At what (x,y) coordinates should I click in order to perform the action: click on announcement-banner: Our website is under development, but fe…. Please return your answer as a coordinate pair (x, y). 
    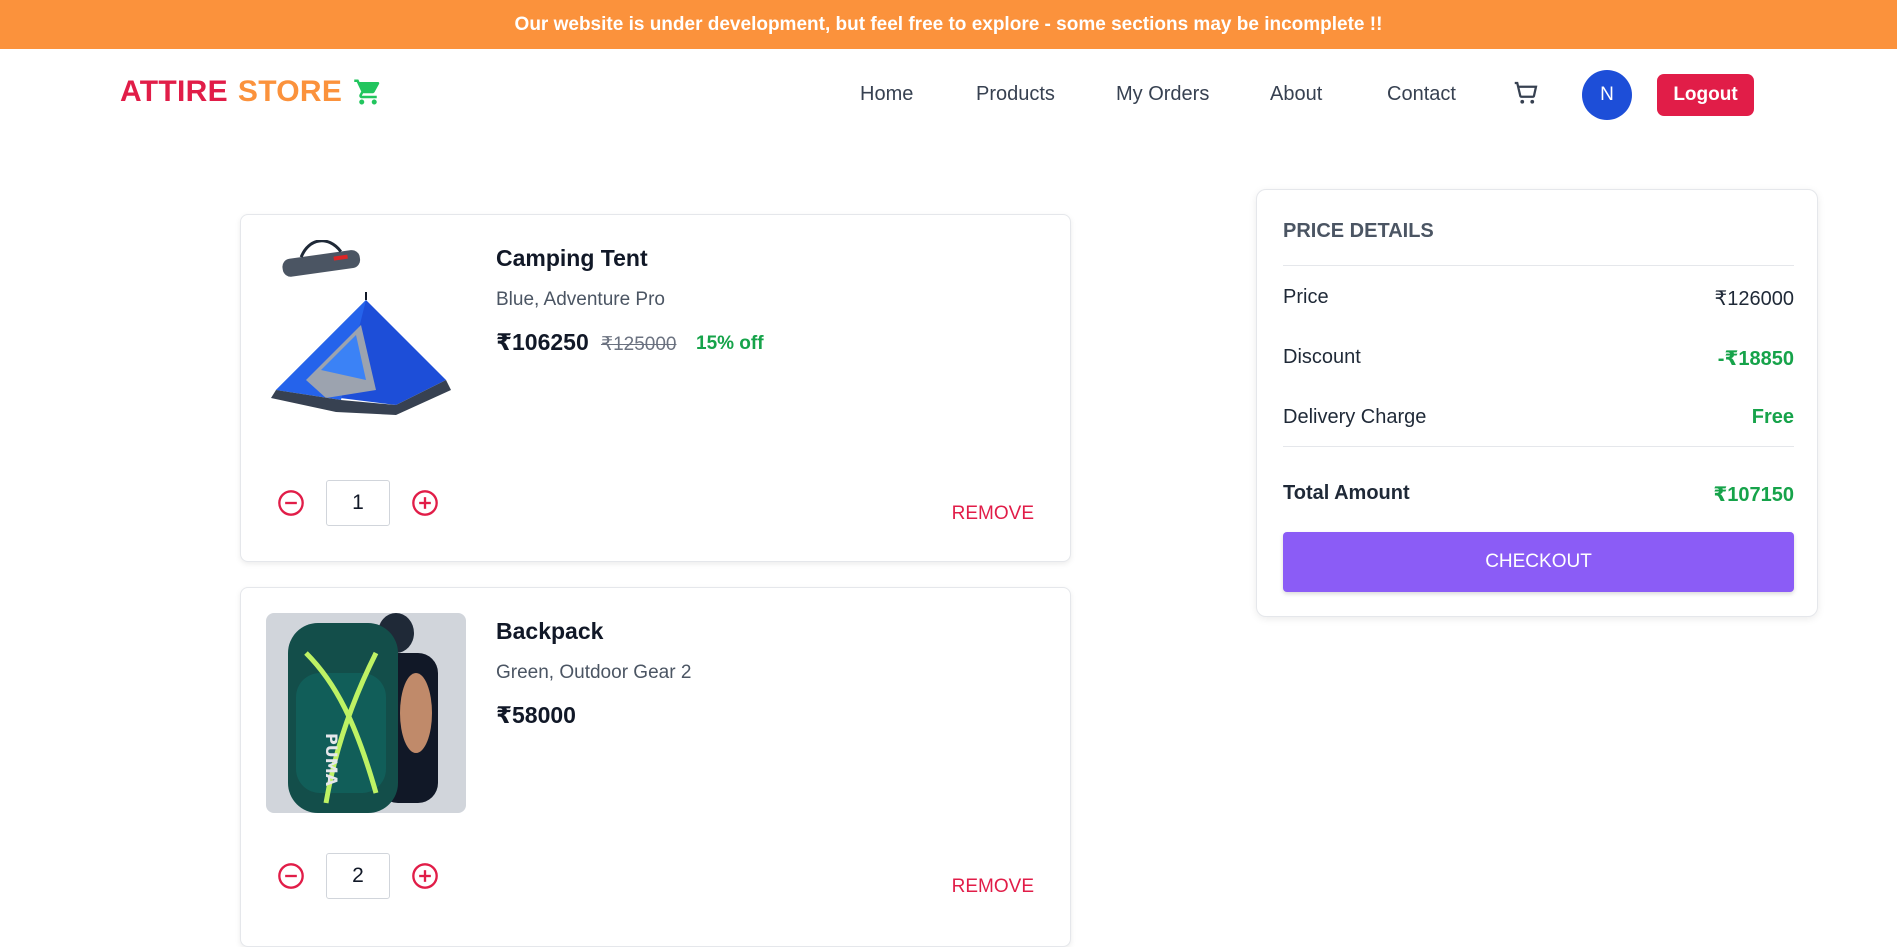
    Looking at the image, I should click on (948, 24).